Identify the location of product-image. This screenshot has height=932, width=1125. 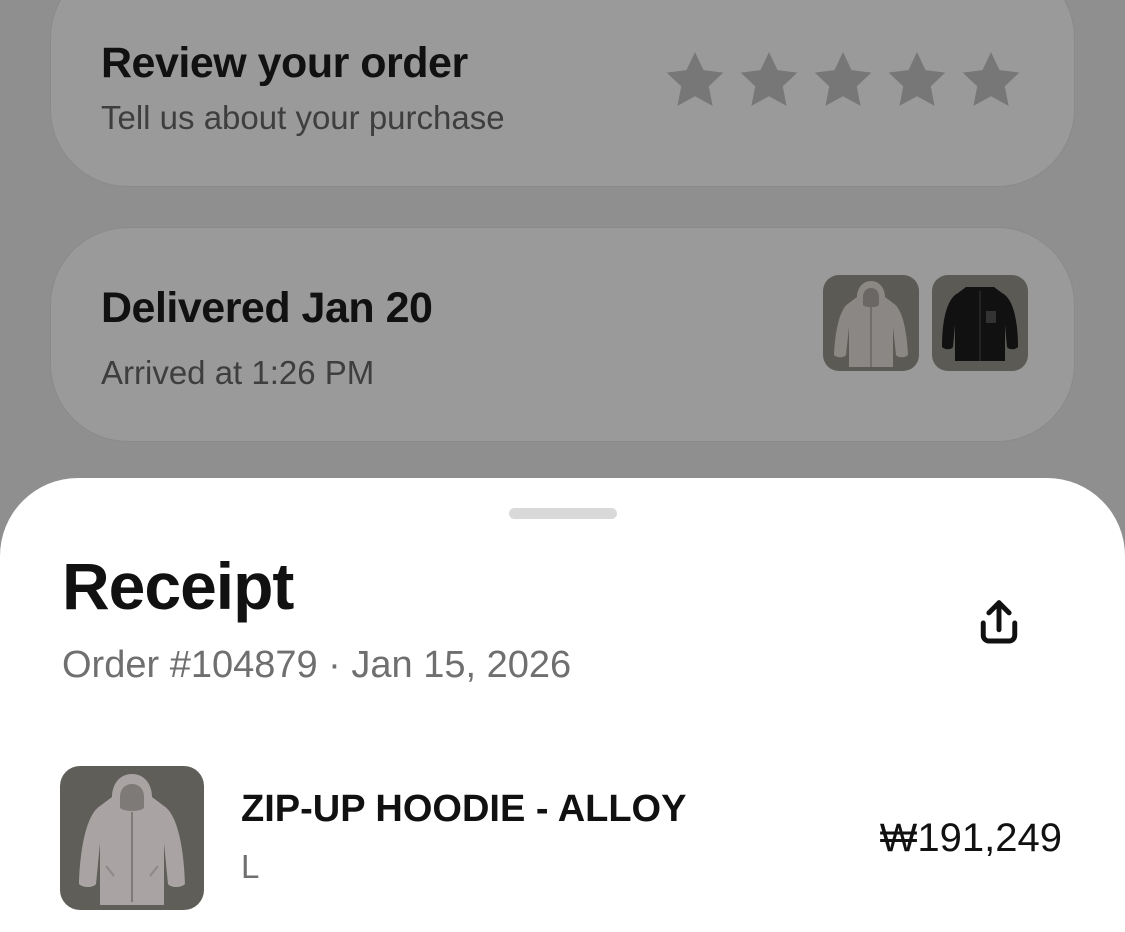
(132, 838).